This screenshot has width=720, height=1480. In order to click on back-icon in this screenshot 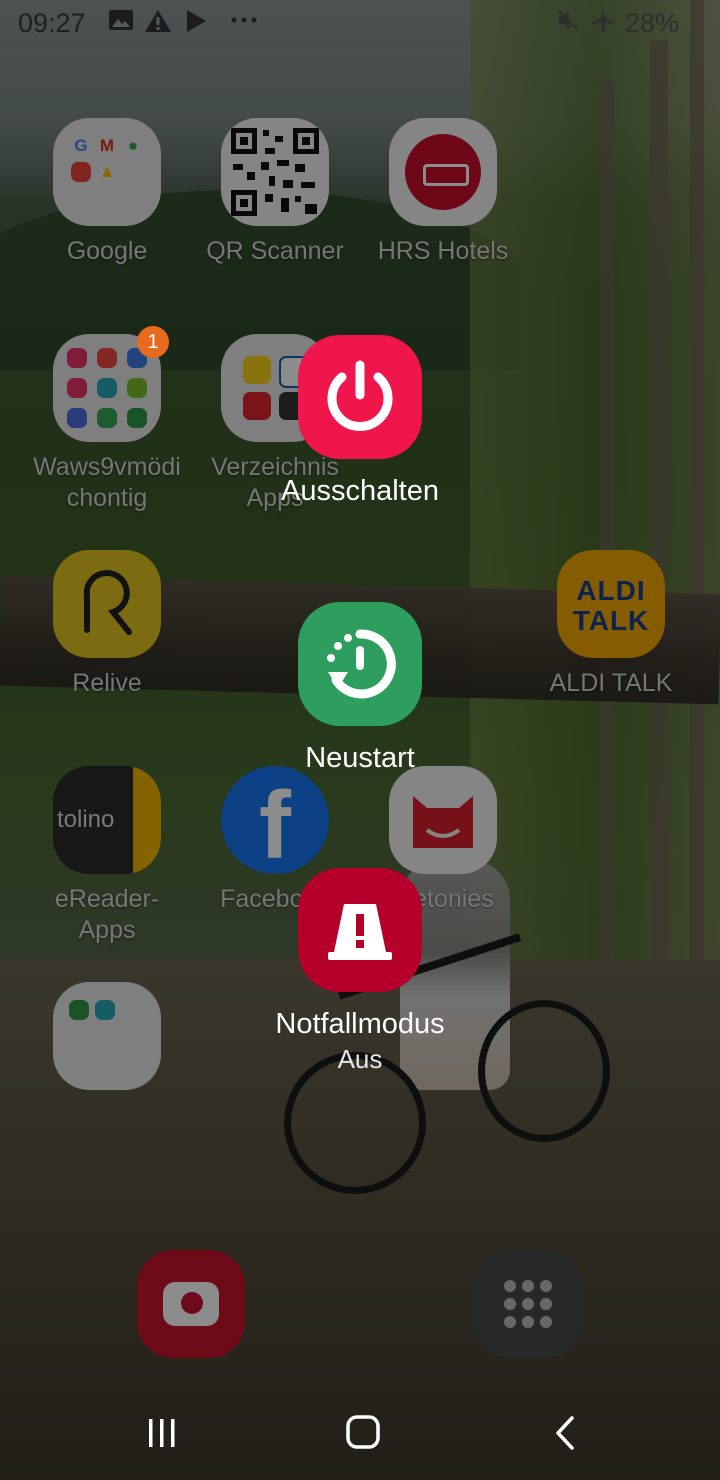, I will do `click(565, 1433)`.